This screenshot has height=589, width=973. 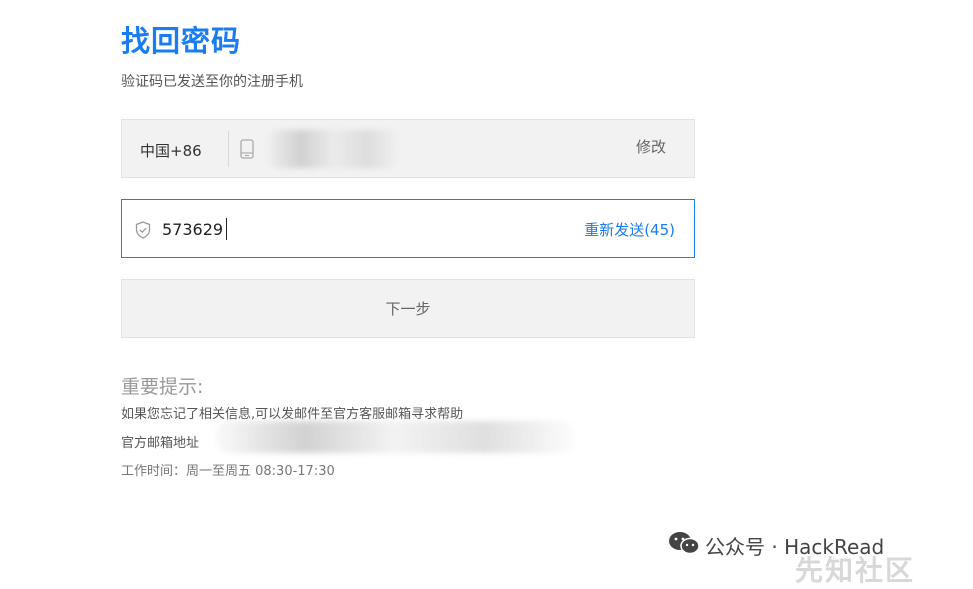 I want to click on verification-code-input, so click(x=312, y=229).